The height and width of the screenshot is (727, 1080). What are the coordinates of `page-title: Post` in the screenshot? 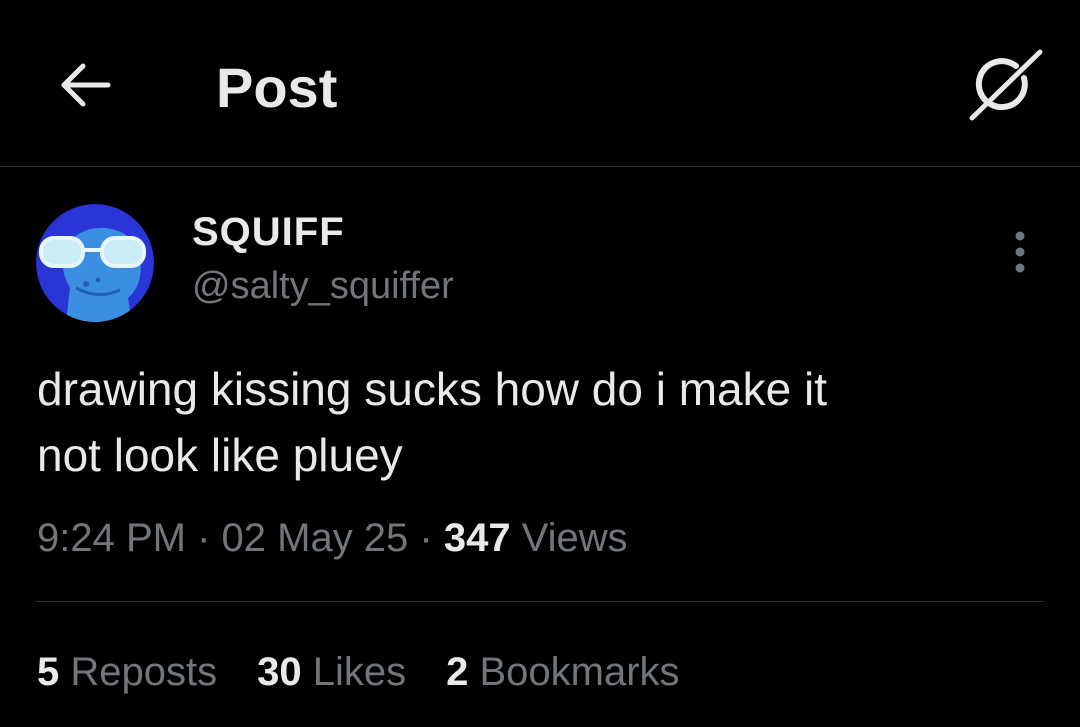 It's located at (277, 87).